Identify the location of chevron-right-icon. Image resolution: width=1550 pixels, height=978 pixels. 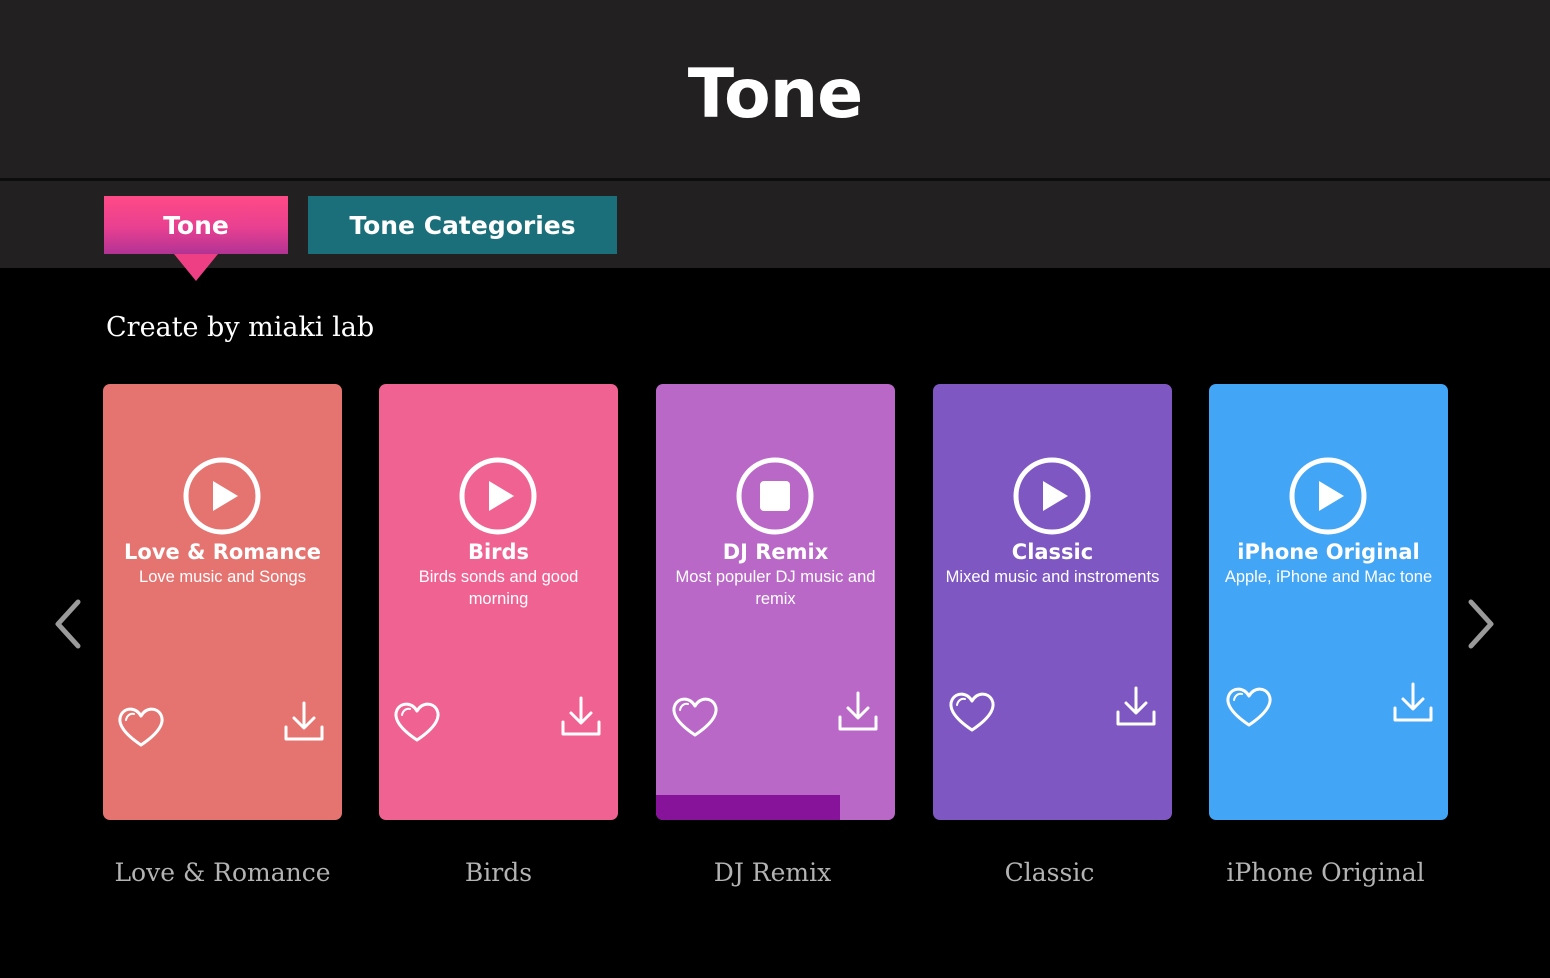
(1481, 624).